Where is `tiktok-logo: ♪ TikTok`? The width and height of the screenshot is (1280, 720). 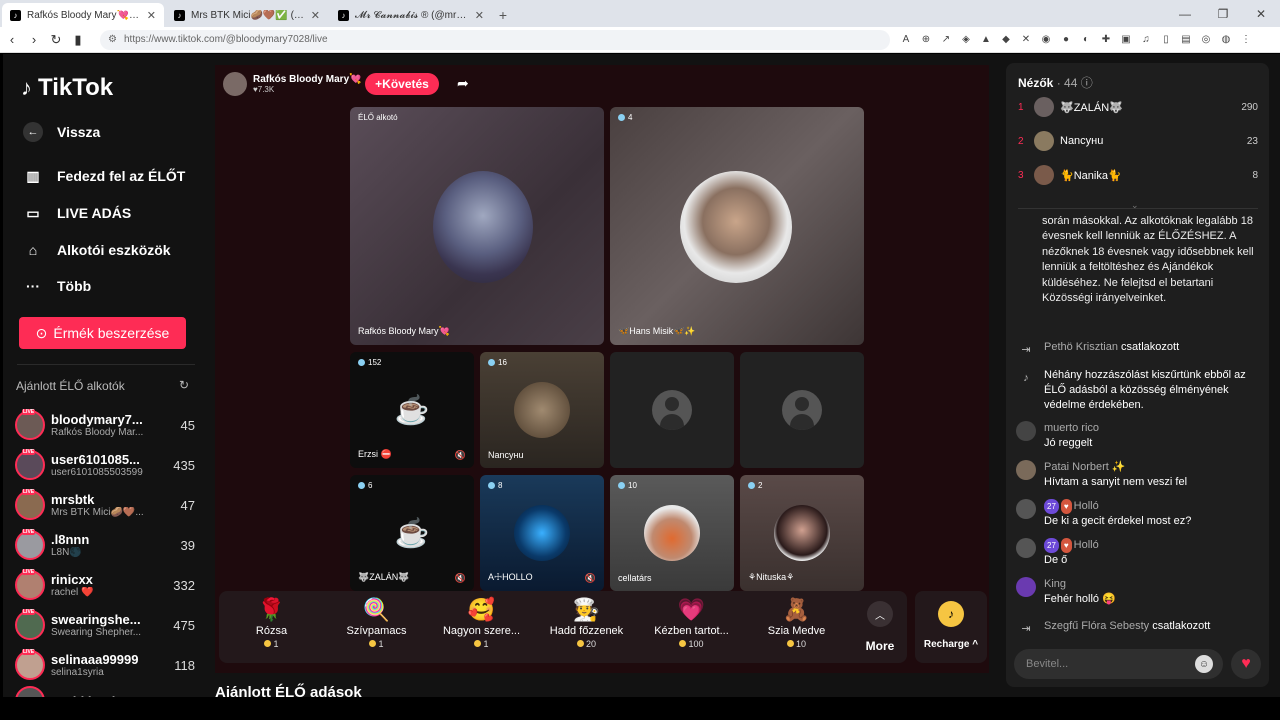
tiktok-logo: ♪ TikTok is located at coordinates (67, 88).